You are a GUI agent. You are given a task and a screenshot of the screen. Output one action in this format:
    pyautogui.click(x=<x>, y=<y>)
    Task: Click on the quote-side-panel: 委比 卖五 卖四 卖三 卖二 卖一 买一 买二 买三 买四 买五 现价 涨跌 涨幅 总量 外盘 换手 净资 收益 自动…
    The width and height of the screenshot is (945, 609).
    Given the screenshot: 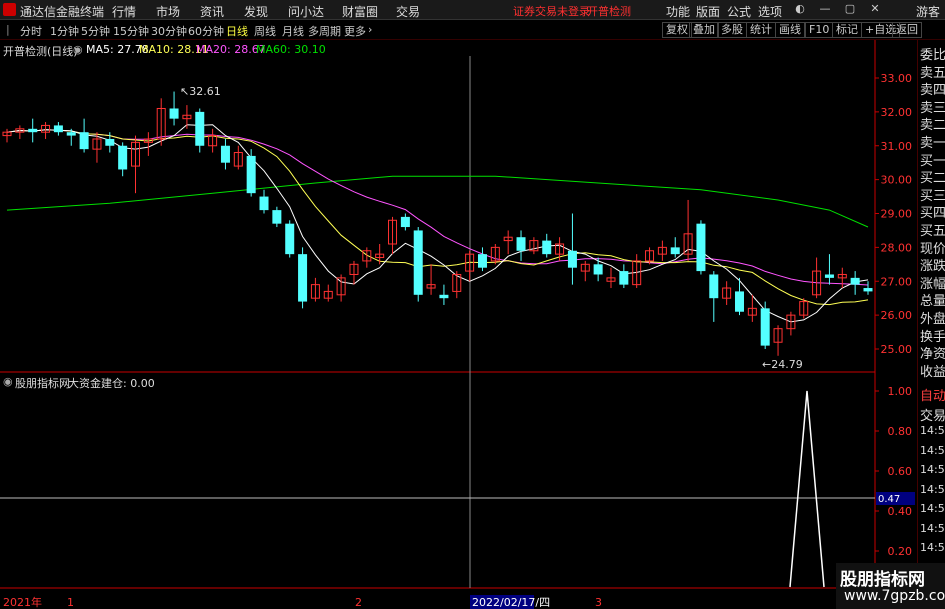 What is the action you would take?
    pyautogui.click(x=931, y=324)
    